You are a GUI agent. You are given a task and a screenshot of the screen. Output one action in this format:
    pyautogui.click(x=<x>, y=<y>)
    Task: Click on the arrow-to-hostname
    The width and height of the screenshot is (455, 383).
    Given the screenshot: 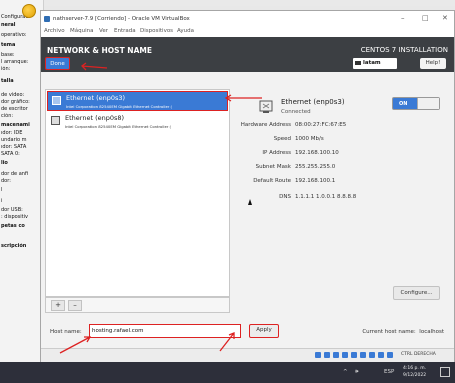 What is the action you would take?
    pyautogui.click(x=75, y=345)
    